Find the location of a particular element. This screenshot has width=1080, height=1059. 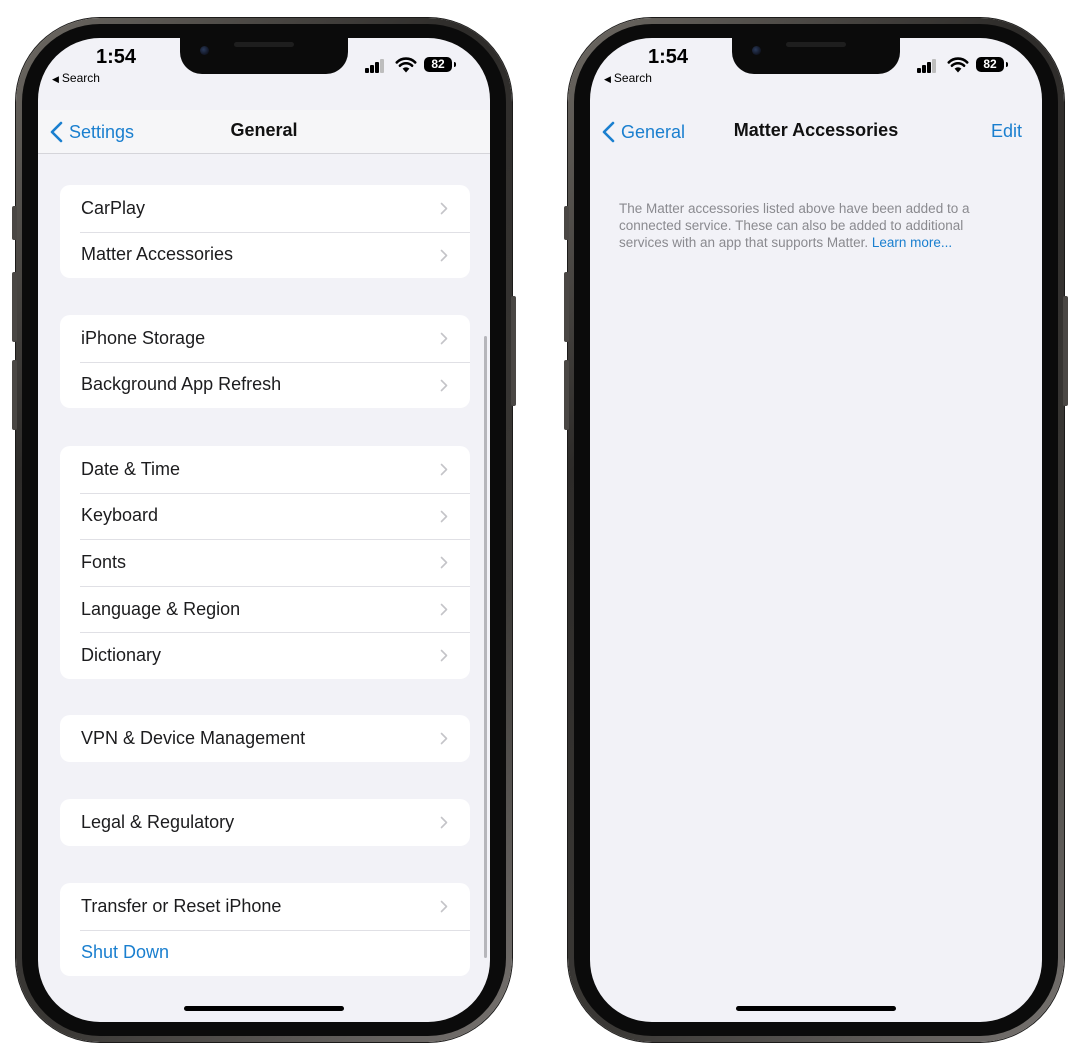

page-title: Matter Accessories is located at coordinates (816, 130).